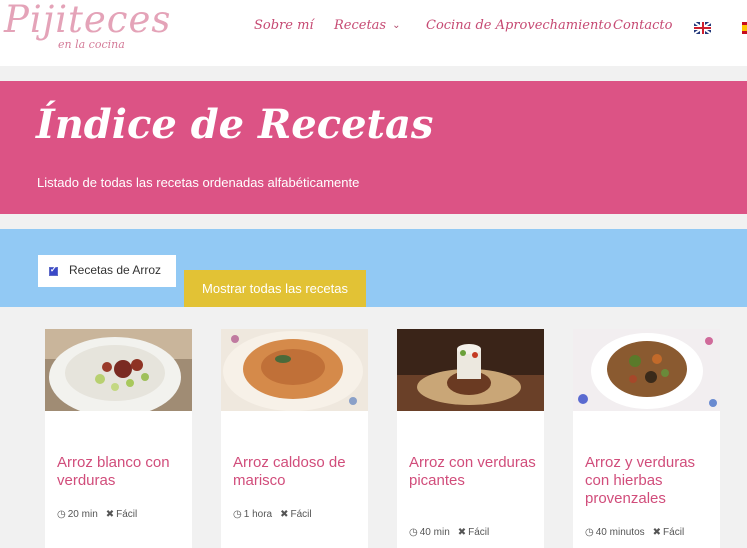  I want to click on recipe-meta: ◷ 40 minutos ✖ Fácil, so click(634, 532).